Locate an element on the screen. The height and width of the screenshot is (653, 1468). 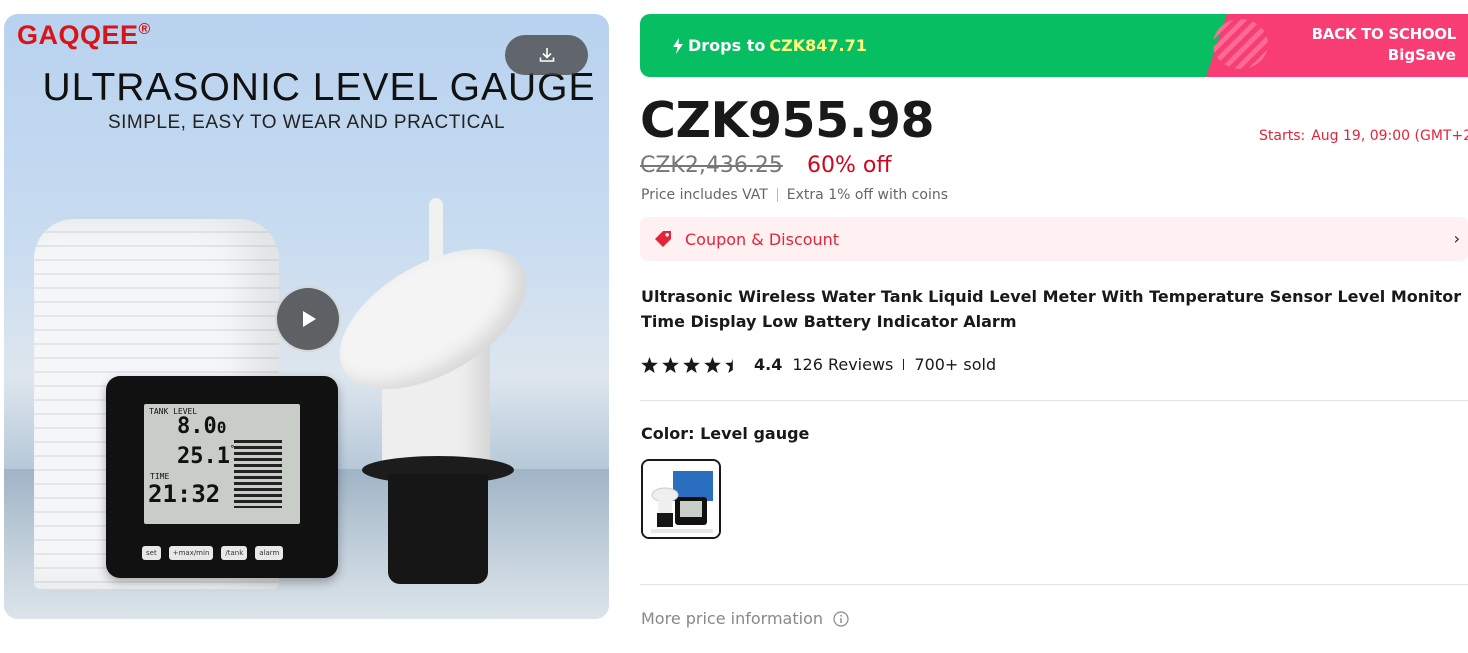
more-price-info: More price information is located at coordinates (745, 618).